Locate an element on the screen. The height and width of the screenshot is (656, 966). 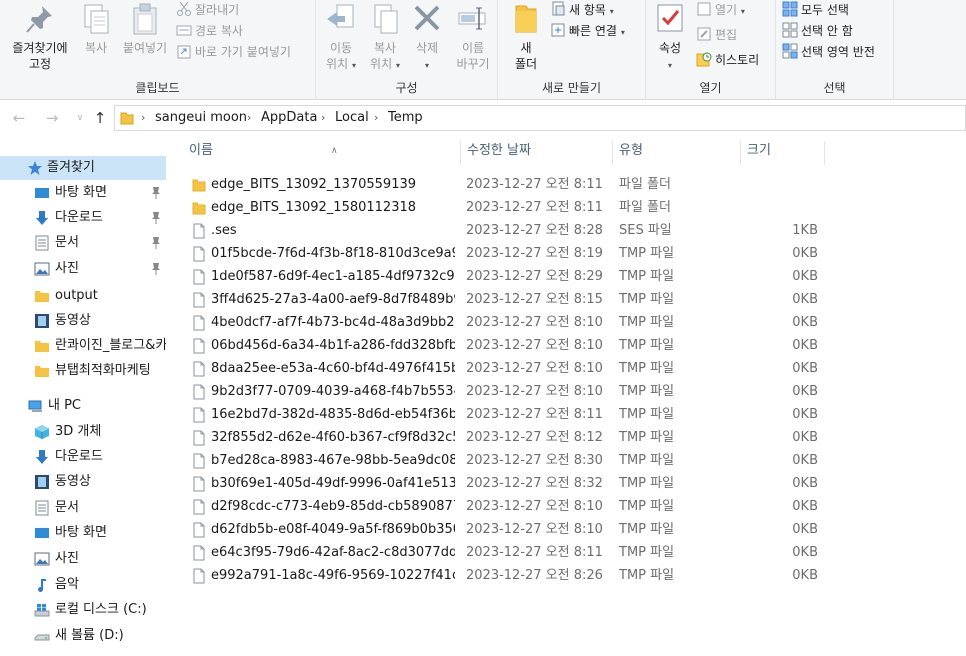
copy-to-label-2: 위치 ▾ is located at coordinates (385, 64).